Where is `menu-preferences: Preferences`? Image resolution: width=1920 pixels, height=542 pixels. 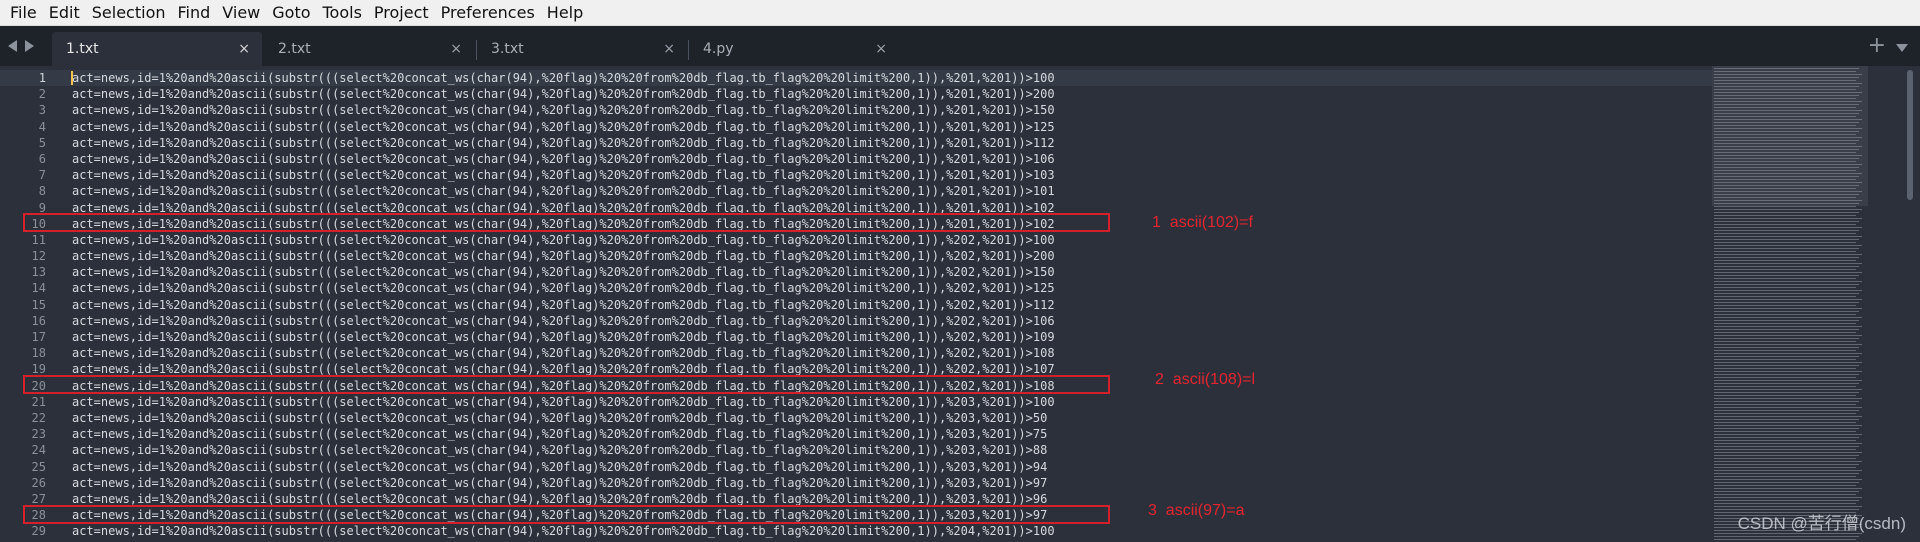
menu-preferences: Preferences is located at coordinates (488, 13).